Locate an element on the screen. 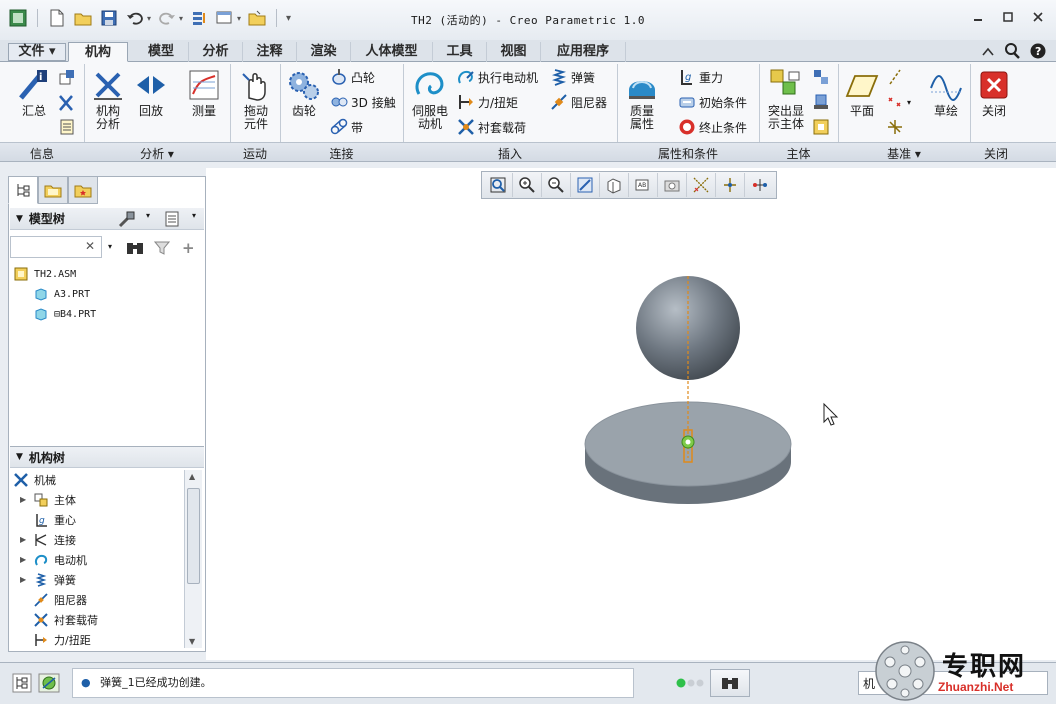 This screenshot has width=1056, height=704. tab-model: 模型 is located at coordinates (161, 52).